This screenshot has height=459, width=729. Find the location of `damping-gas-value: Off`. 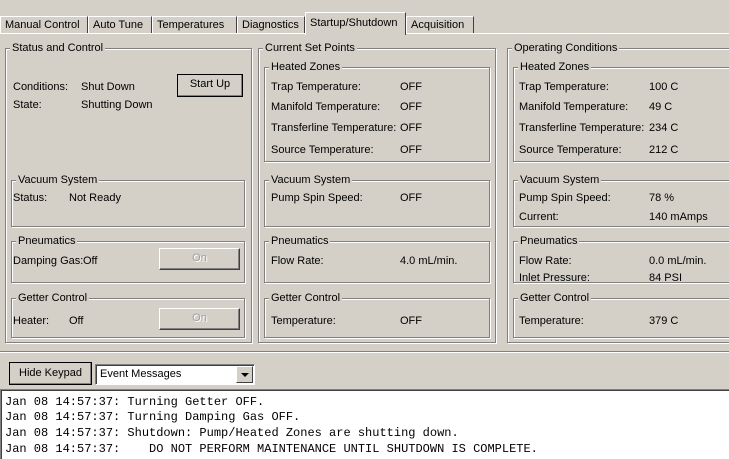

damping-gas-value: Off is located at coordinates (90, 261).